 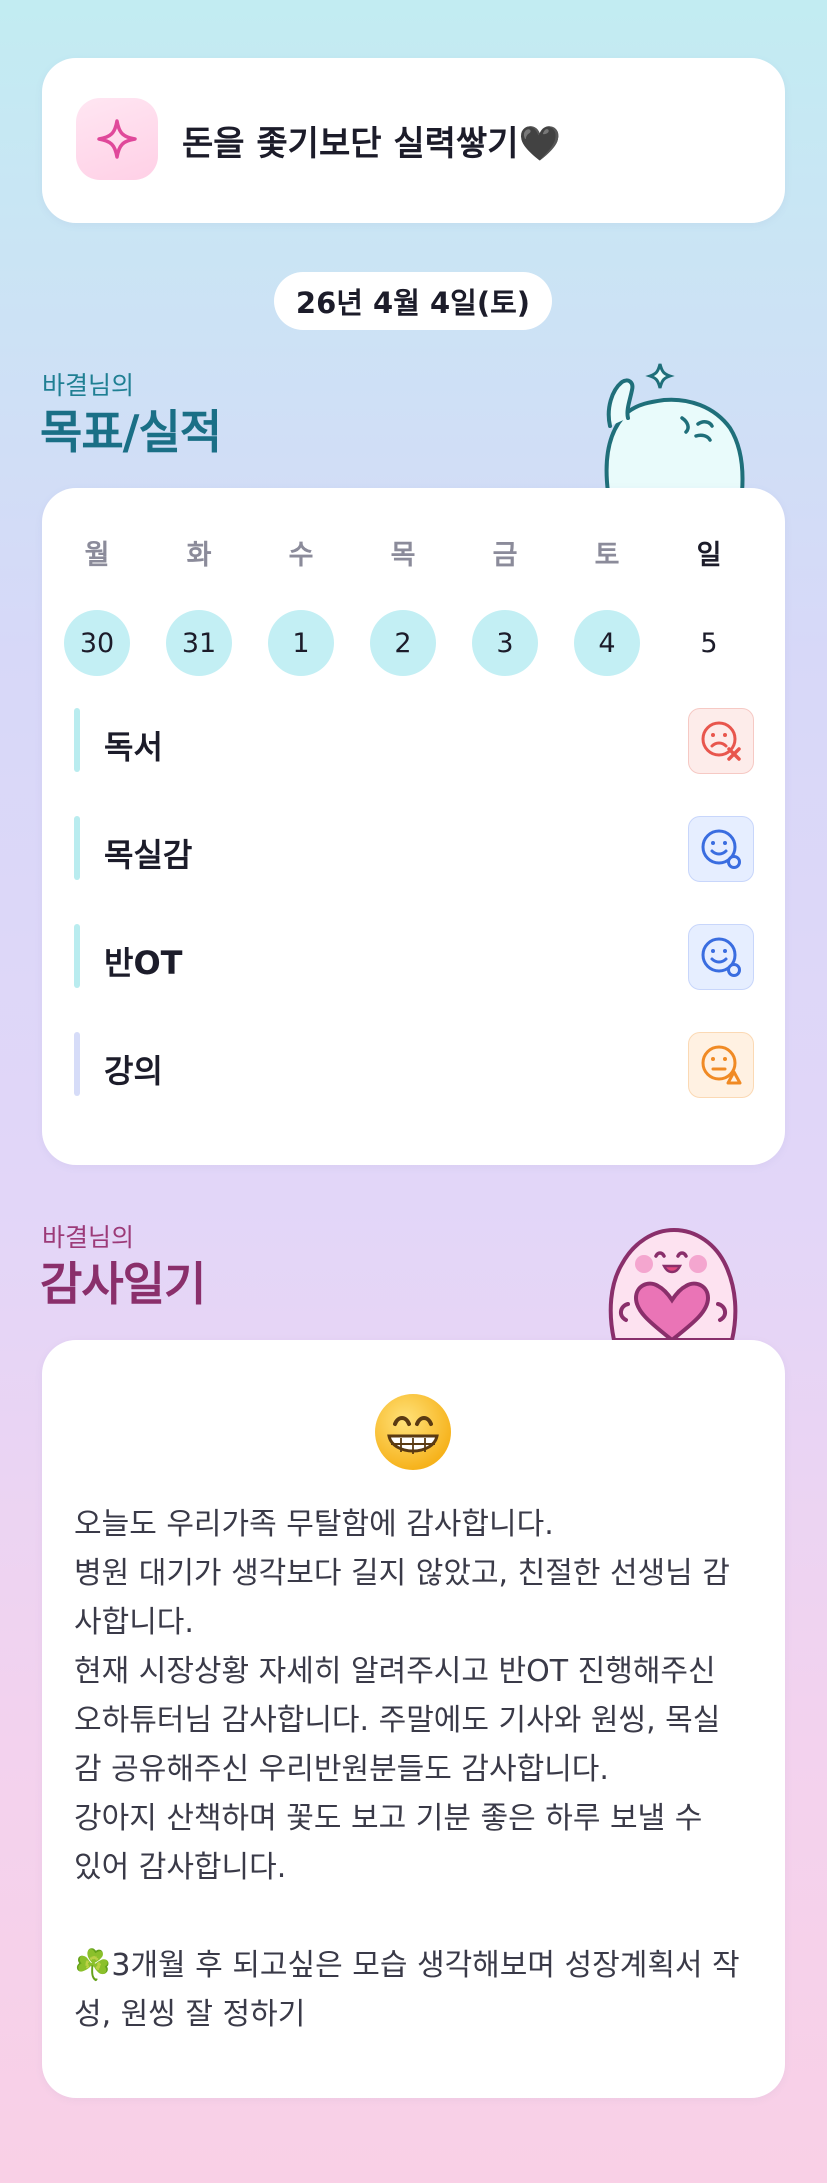 I want to click on day-sunday: 일 5, so click(x=709, y=607).